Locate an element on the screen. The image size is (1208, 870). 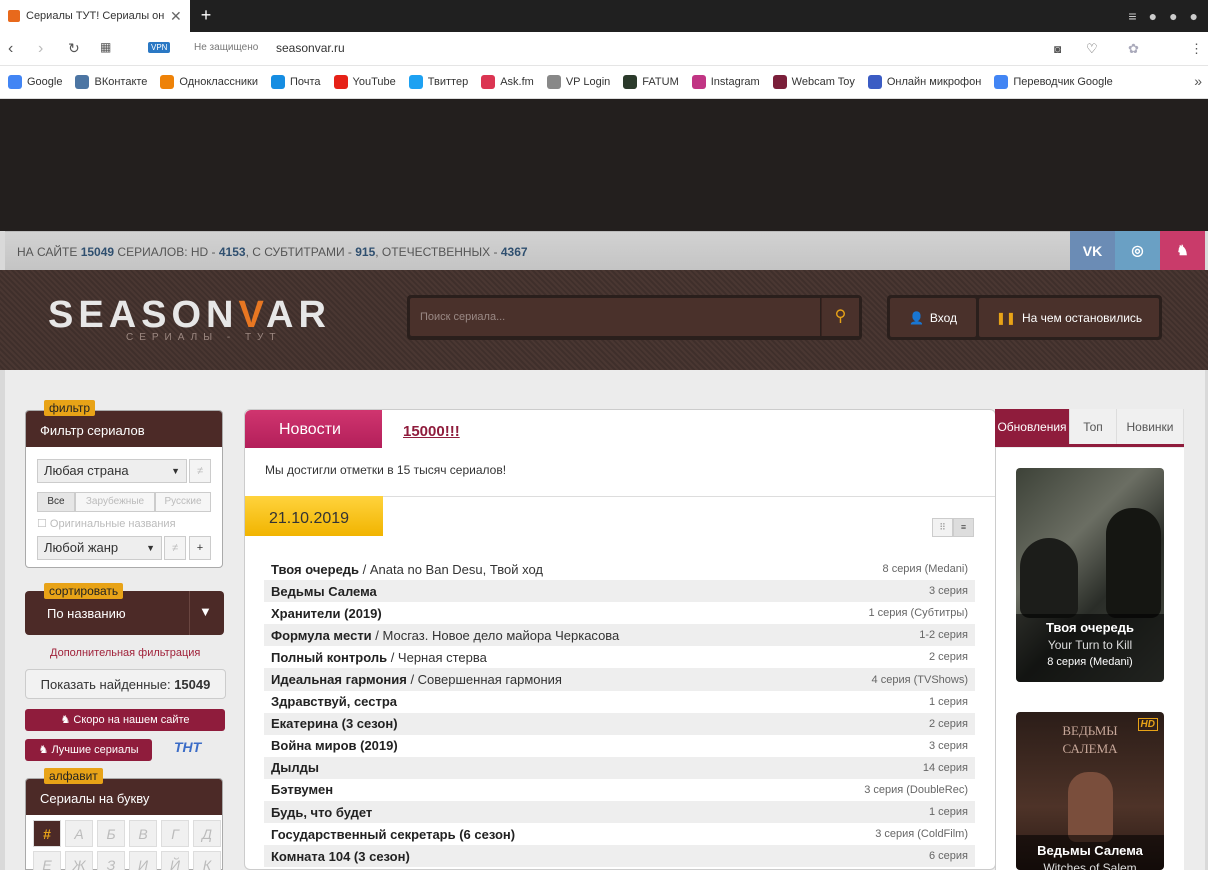
bookmark-item: VP Login is located at coordinates (578, 82).